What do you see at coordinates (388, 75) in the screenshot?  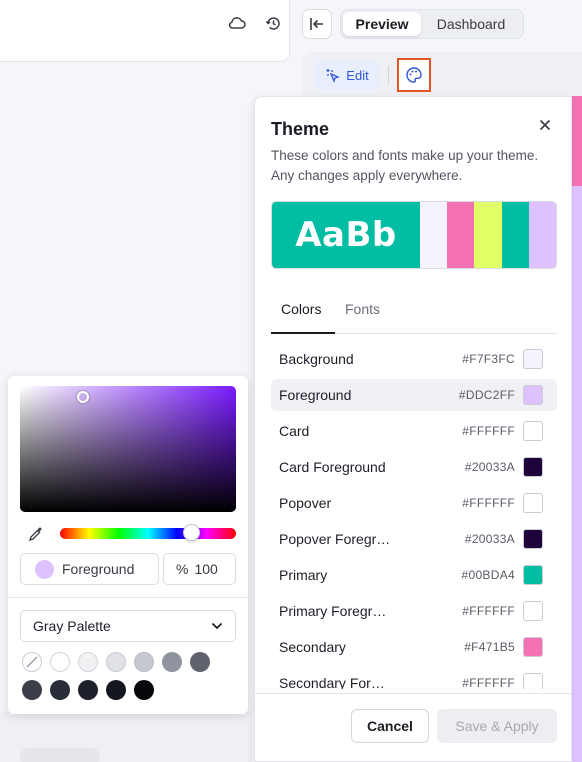 I see `toolbar-separator` at bounding box center [388, 75].